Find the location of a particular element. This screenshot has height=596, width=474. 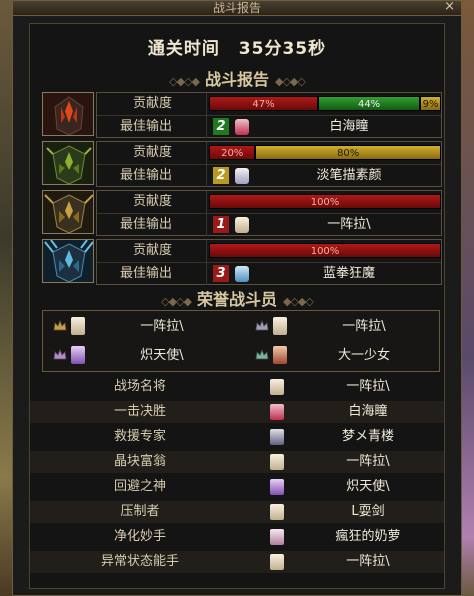

title-award-row: 晶块富翁 一阵拉\ is located at coordinates (237, 462).